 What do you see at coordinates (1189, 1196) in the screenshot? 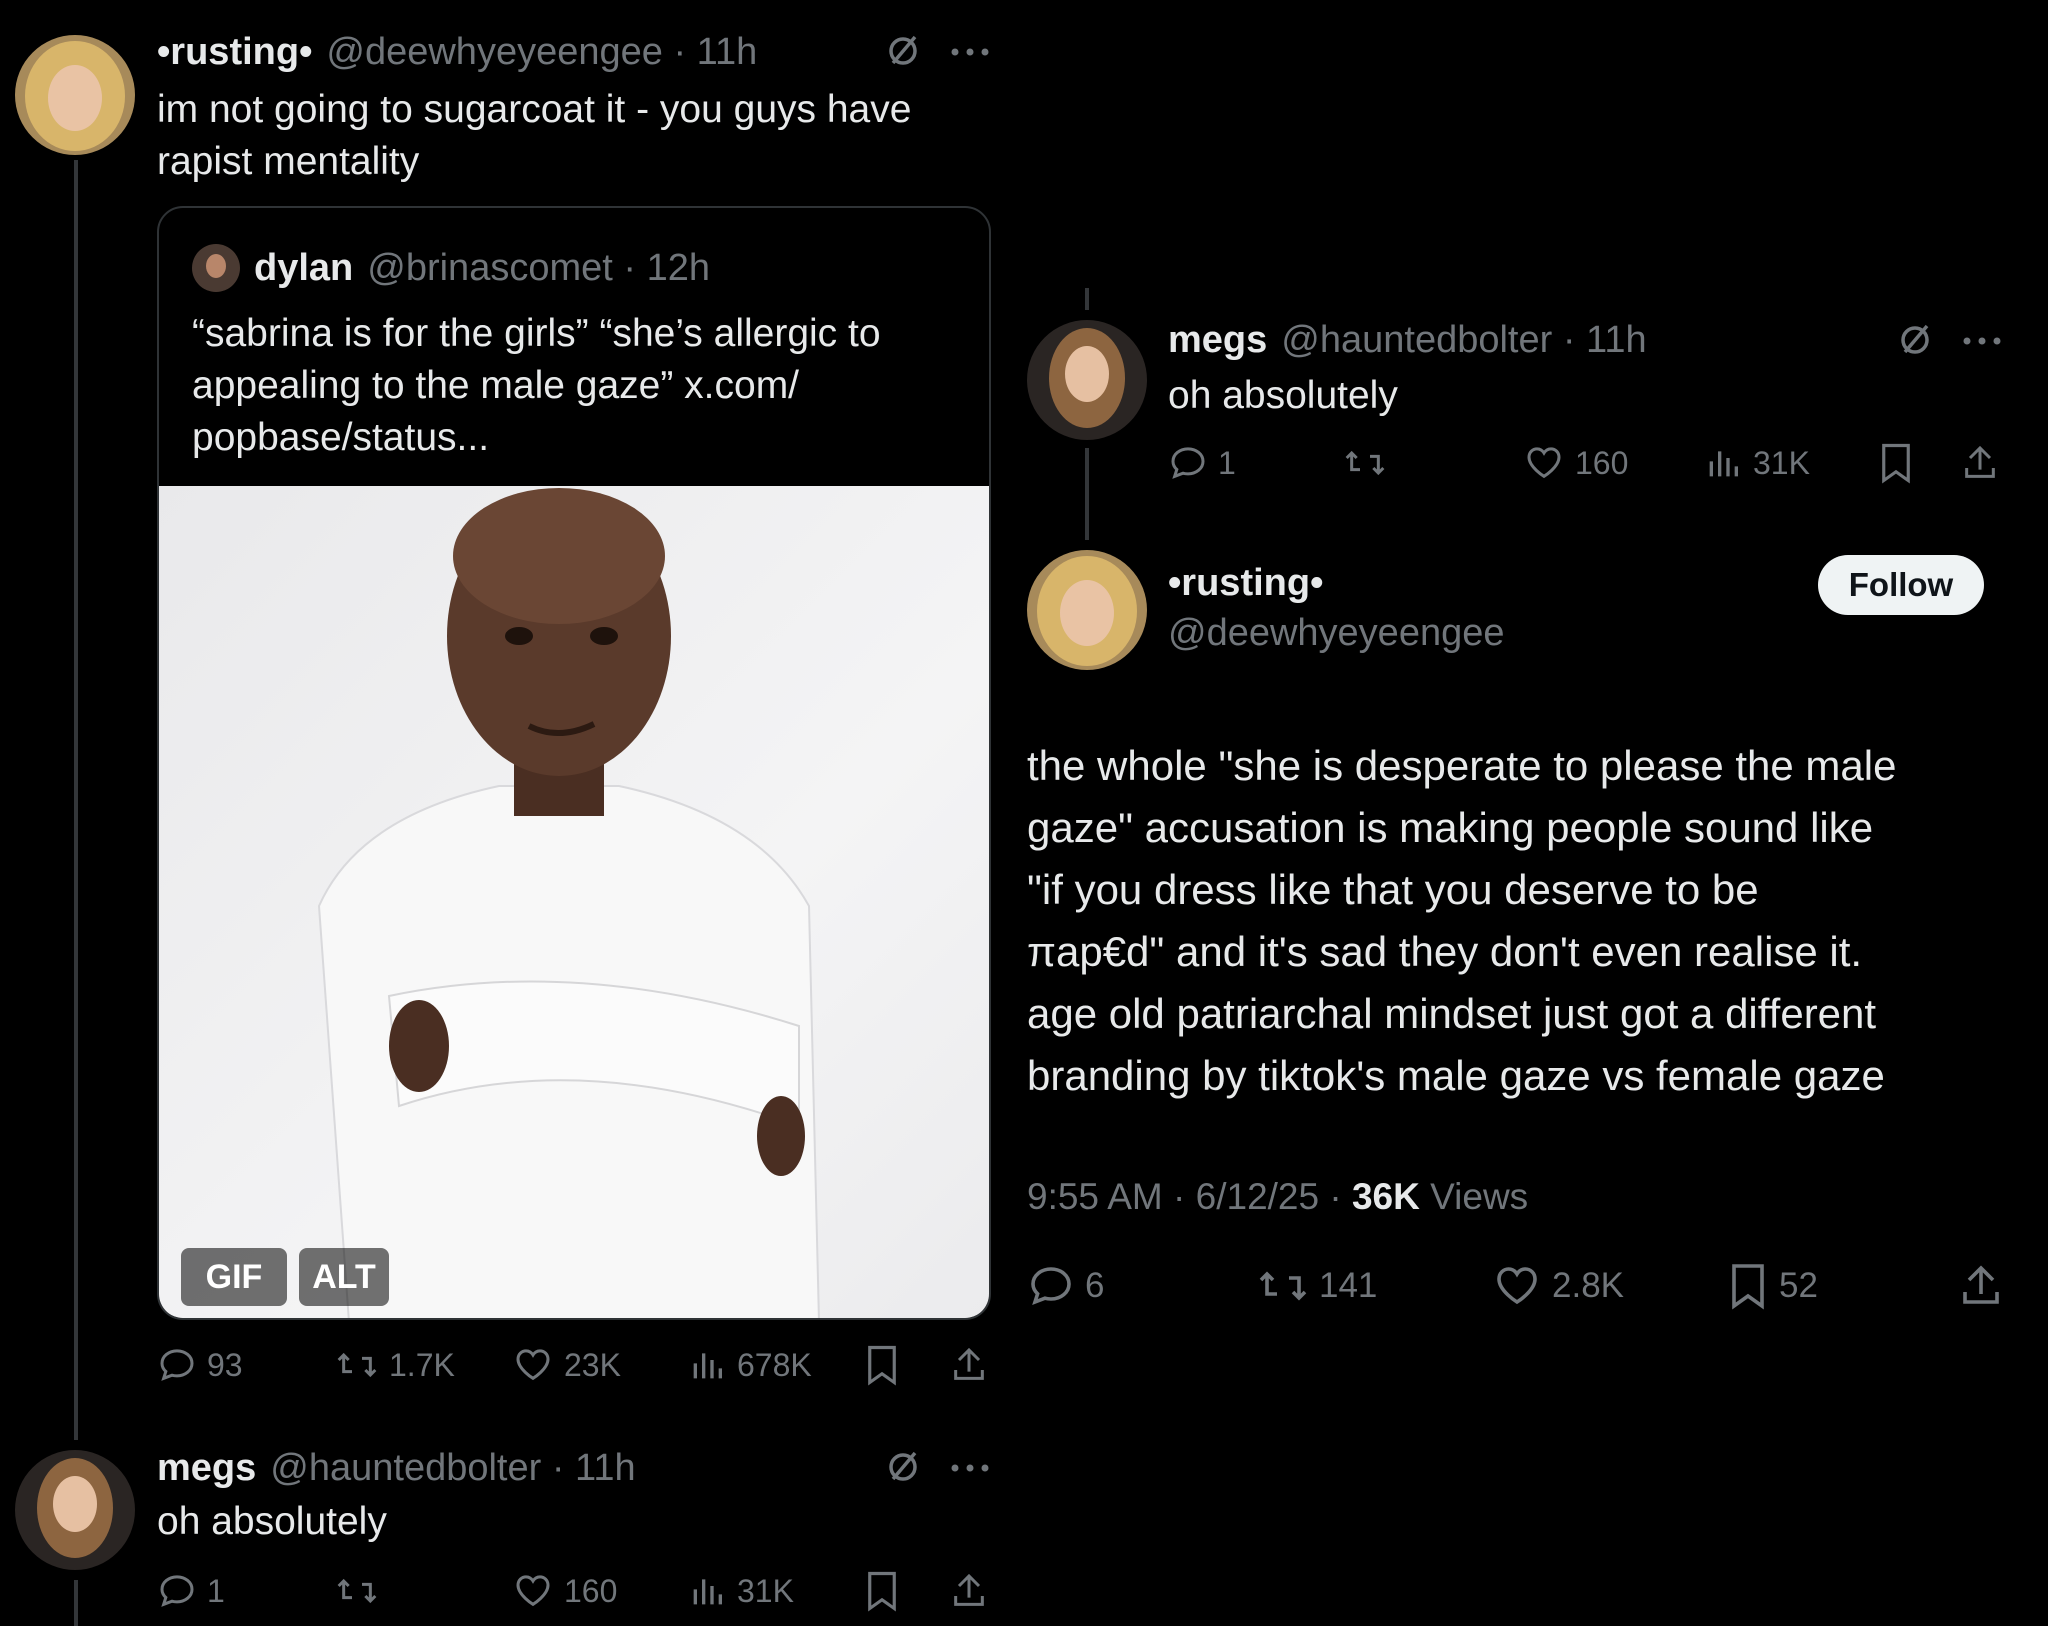
I see `timestamp: 9:55 AM · 6/12/25 ·` at bounding box center [1189, 1196].